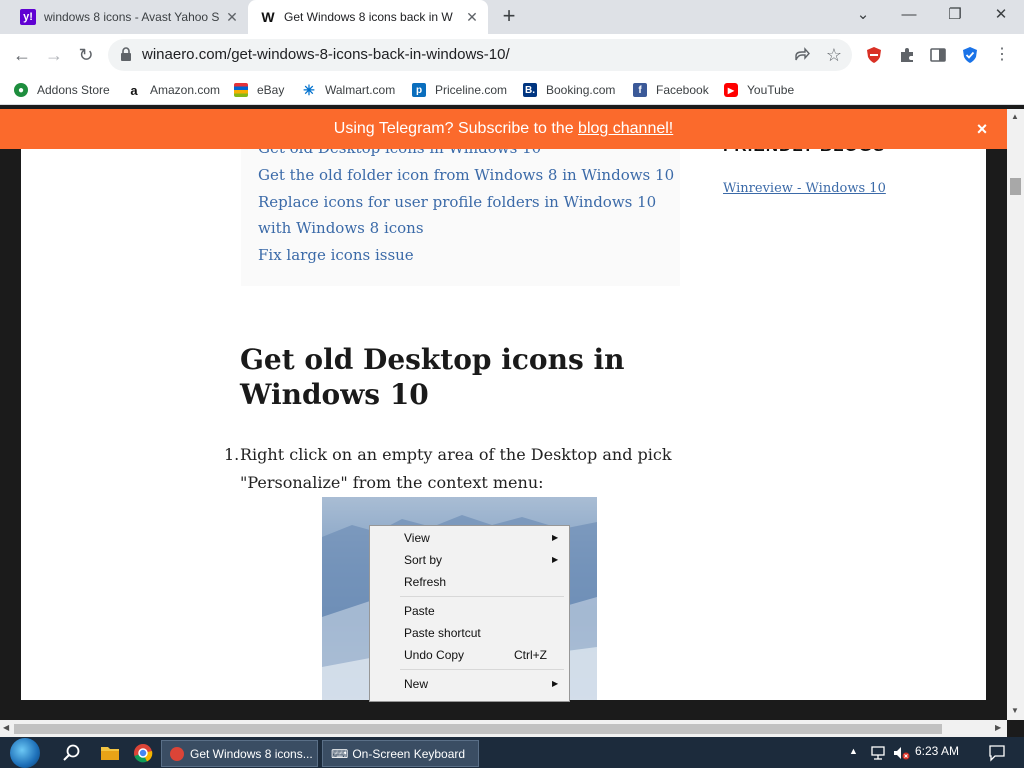 Image resolution: width=1024 pixels, height=768 pixels. I want to click on bookmark-ebay: eBay, so click(259, 90).